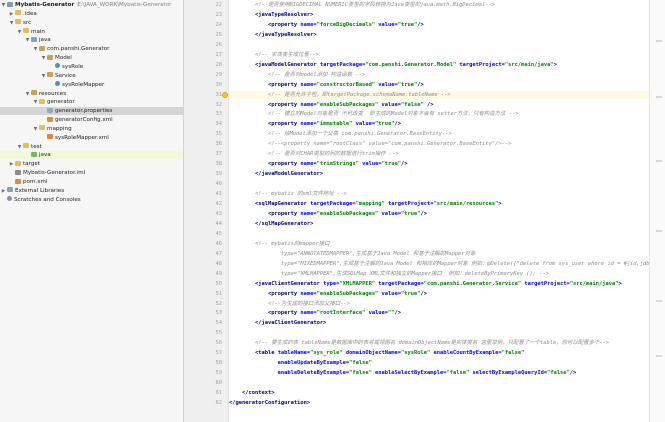  Describe the element at coordinates (59, 128) in the screenshot. I see `tree-item-label: mapping` at that location.